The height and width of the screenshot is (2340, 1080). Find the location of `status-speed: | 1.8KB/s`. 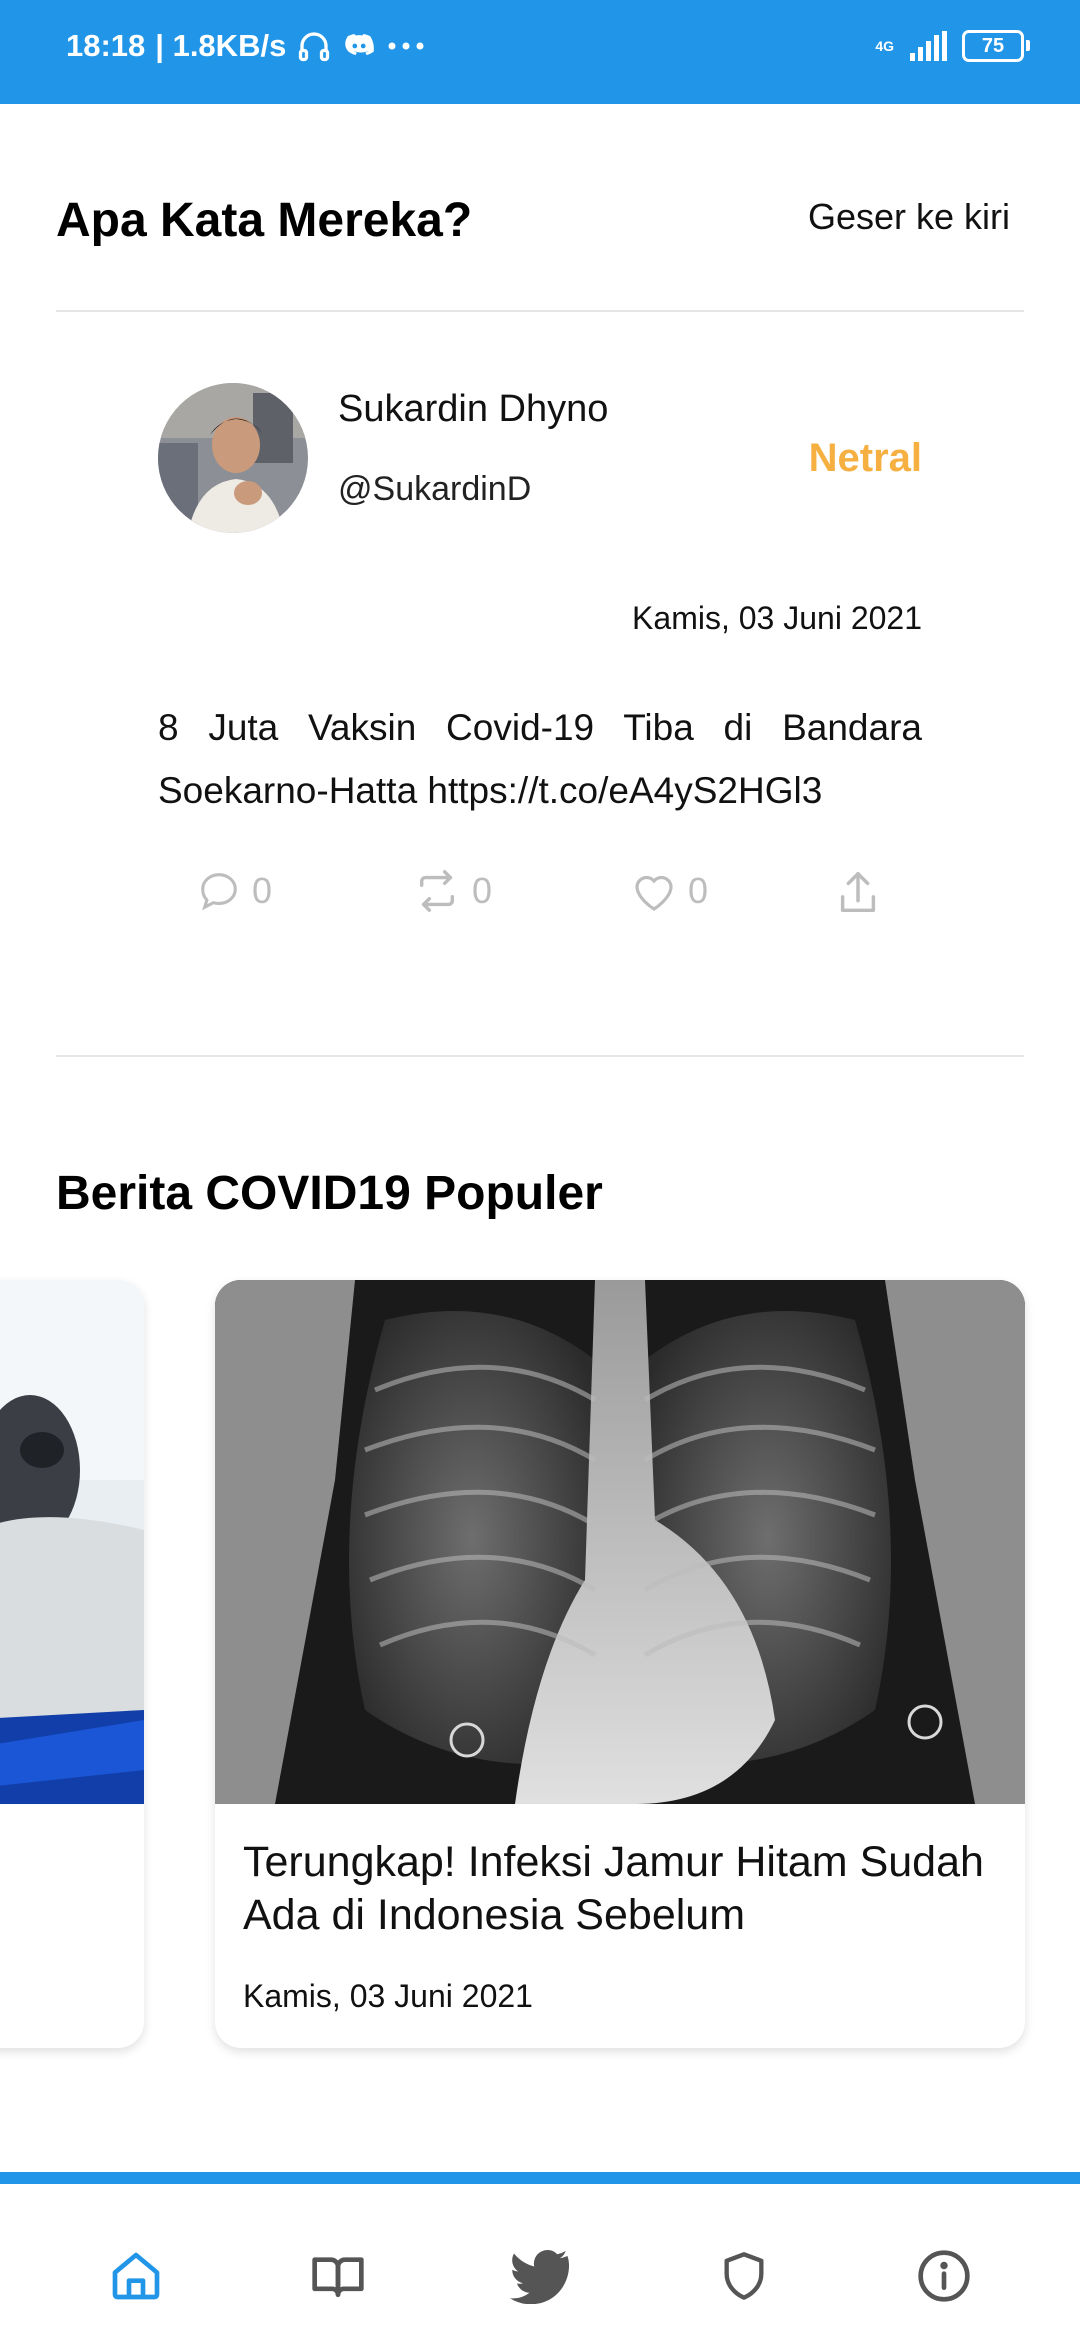

status-speed: | 1.8KB/s is located at coordinates (221, 45).